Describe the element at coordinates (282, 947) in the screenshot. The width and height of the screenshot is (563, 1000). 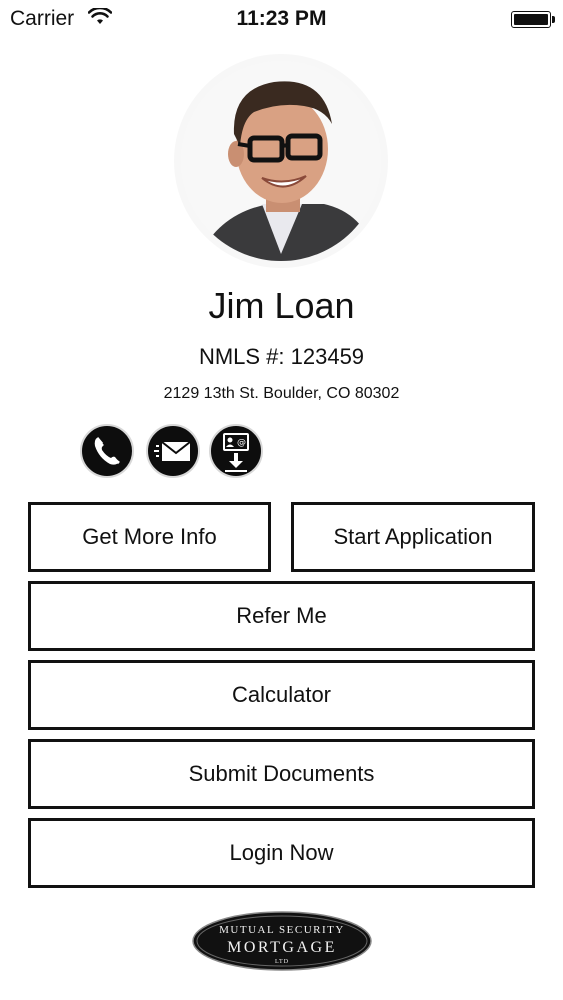
I see `logo-line-2: MORTGAGE` at that location.